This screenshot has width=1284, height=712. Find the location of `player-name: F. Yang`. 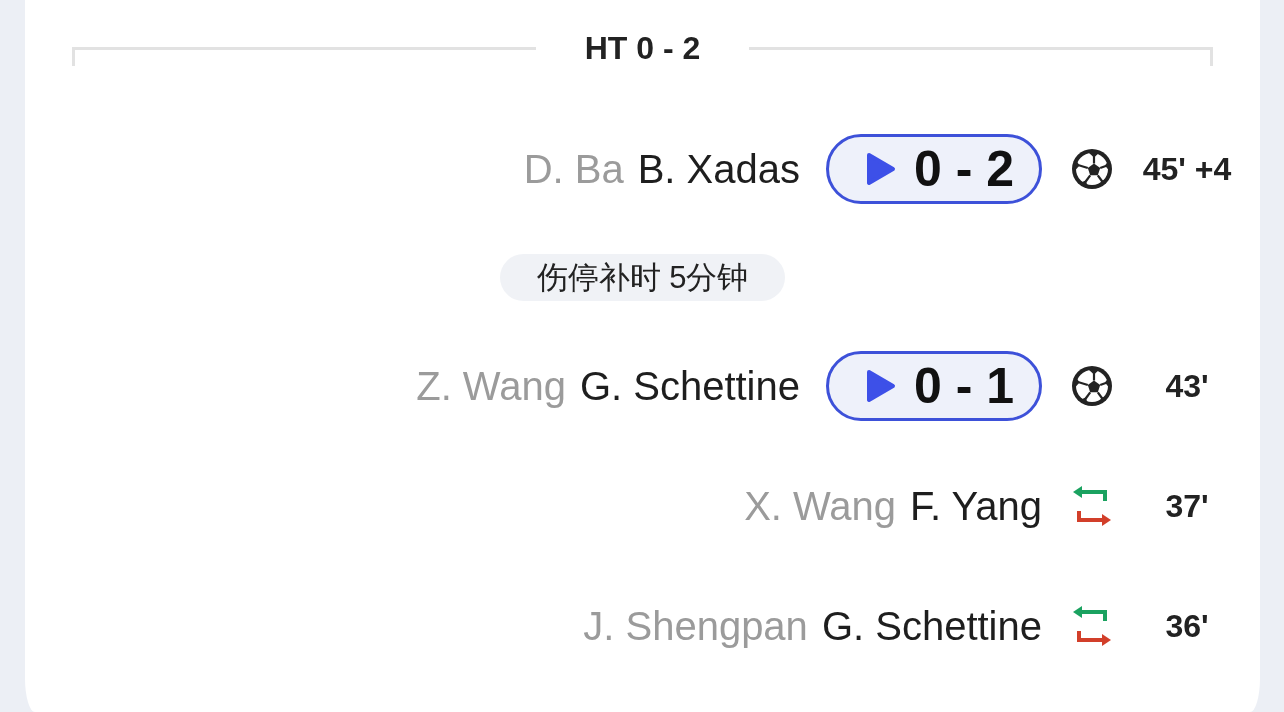

player-name: F. Yang is located at coordinates (976, 506).